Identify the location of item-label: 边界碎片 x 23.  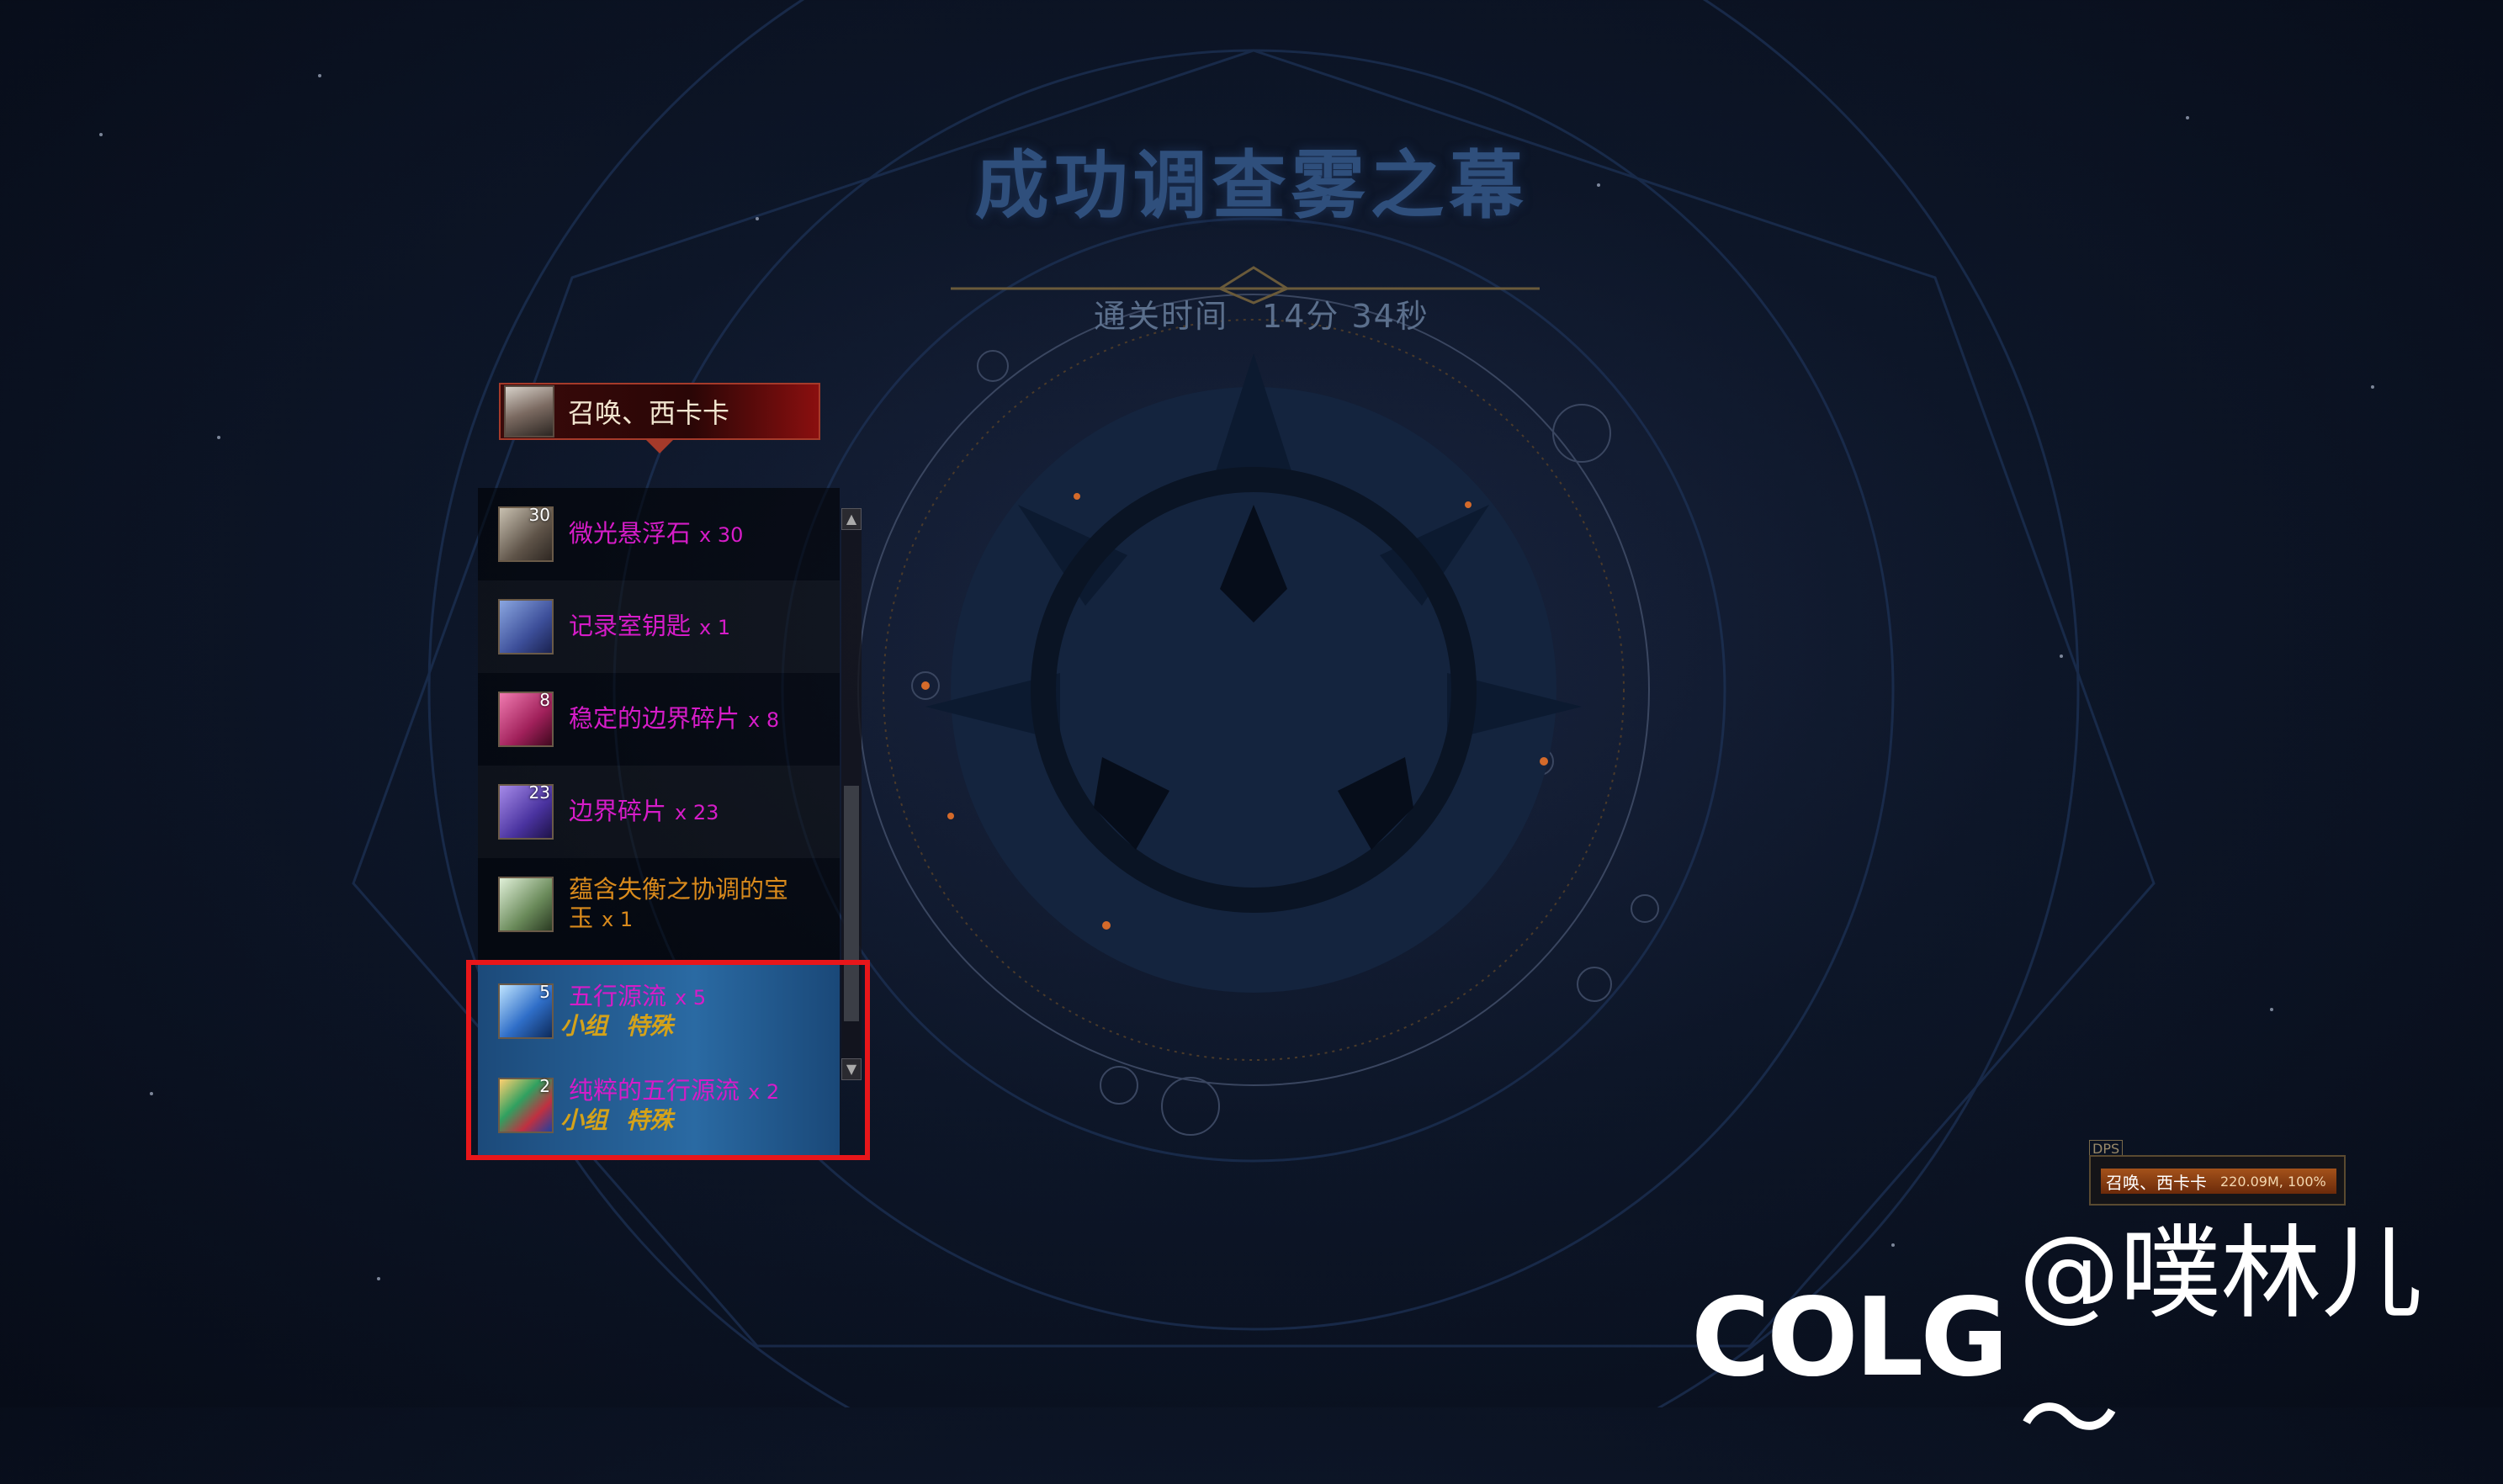
(644, 812).